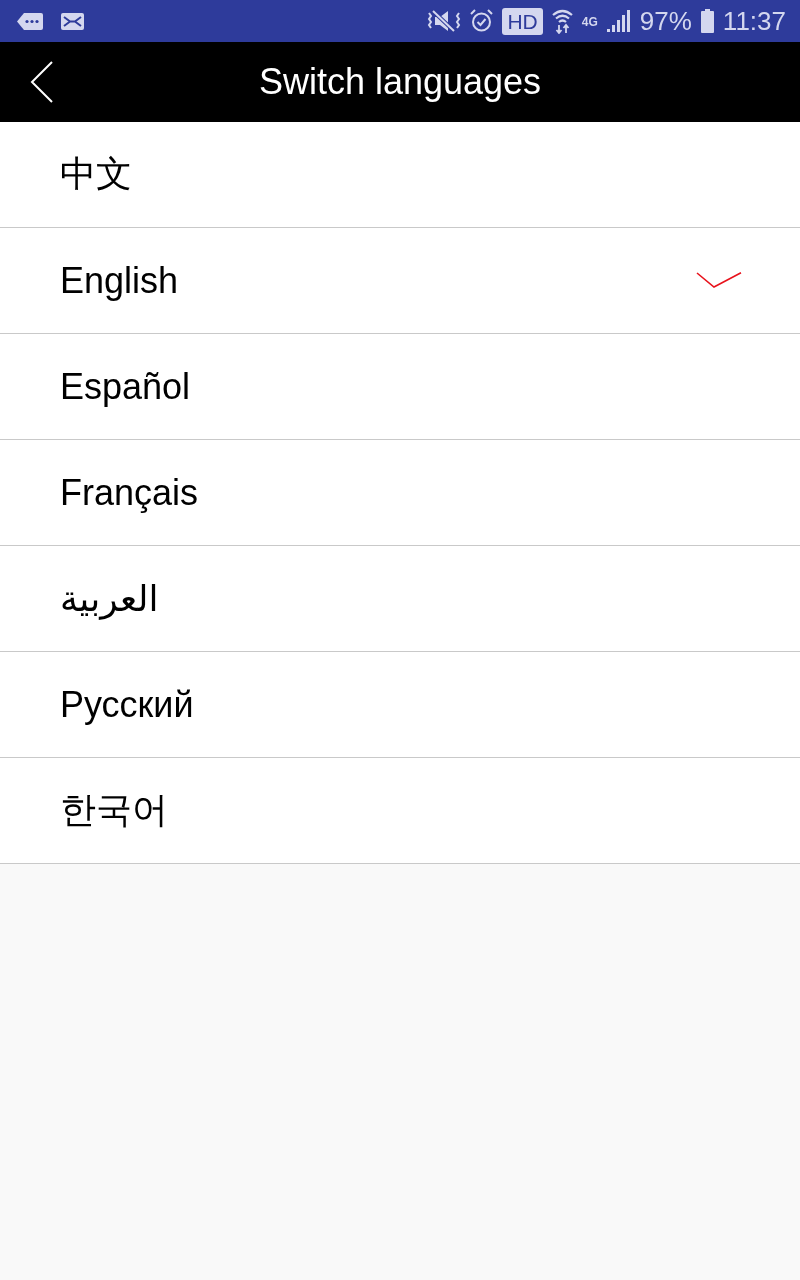  Describe the element at coordinates (30, 21) in the screenshot. I see `message-icon` at that location.